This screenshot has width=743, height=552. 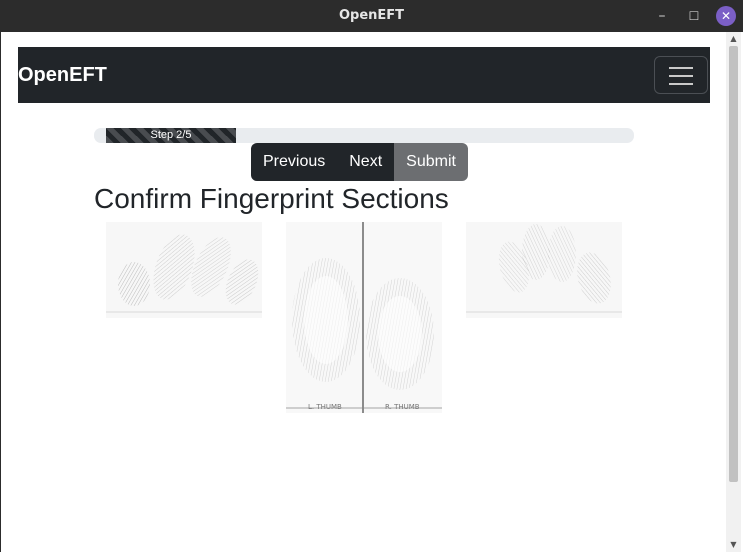 What do you see at coordinates (681, 75) in the screenshot?
I see `navbar-toggler-button` at bounding box center [681, 75].